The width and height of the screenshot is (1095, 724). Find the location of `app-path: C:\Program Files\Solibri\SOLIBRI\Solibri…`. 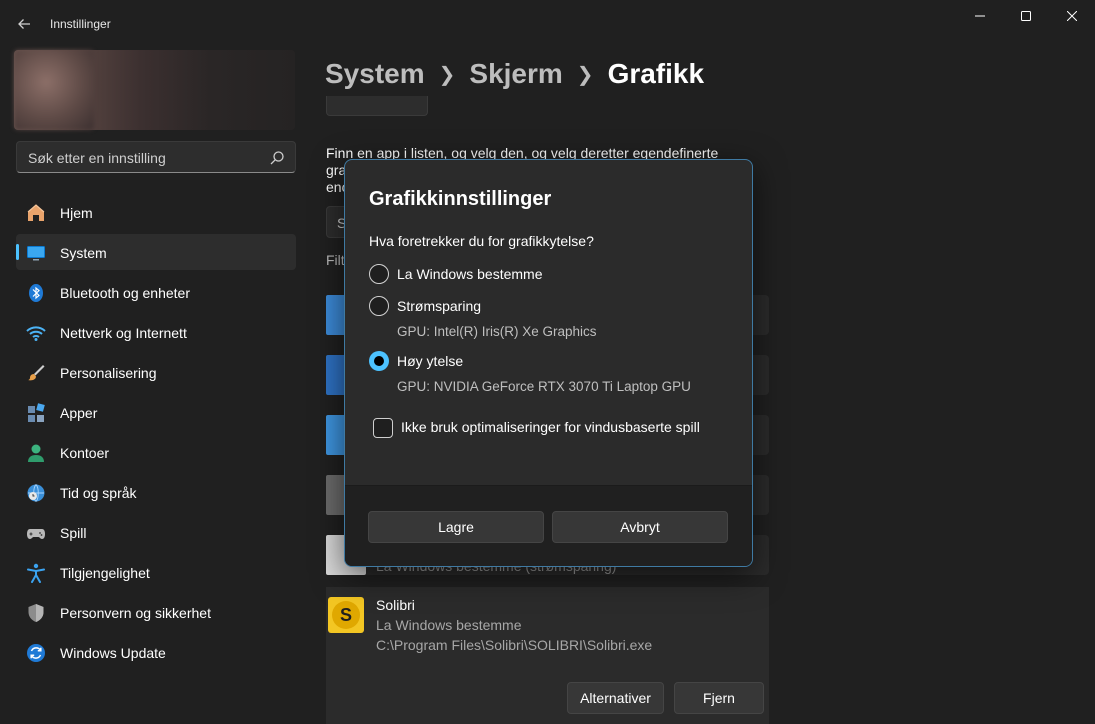

app-path: C:\Program Files\Solibri\SOLIBRI\Solibri… is located at coordinates (514, 645).